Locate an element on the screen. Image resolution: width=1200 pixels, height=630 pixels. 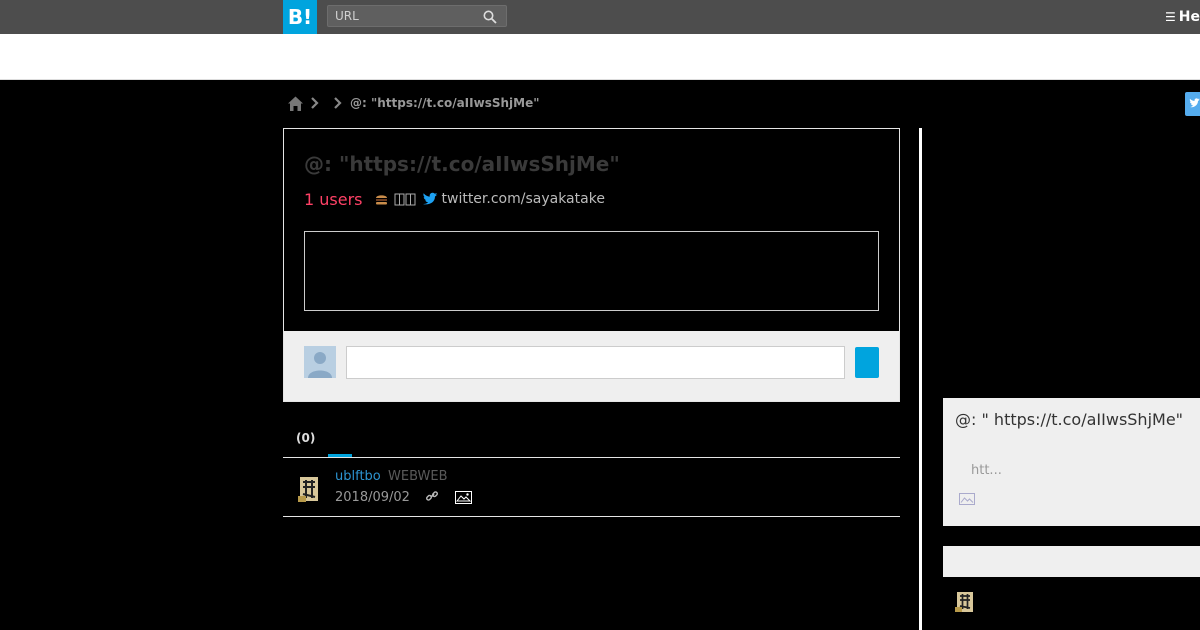
column-divider is located at coordinates (920, 379).